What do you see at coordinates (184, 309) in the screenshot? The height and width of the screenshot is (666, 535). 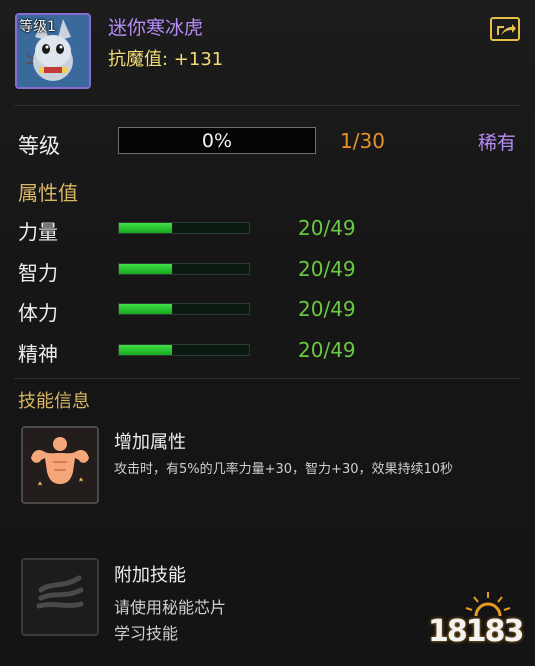 I see `stat-bar-stamina` at bounding box center [184, 309].